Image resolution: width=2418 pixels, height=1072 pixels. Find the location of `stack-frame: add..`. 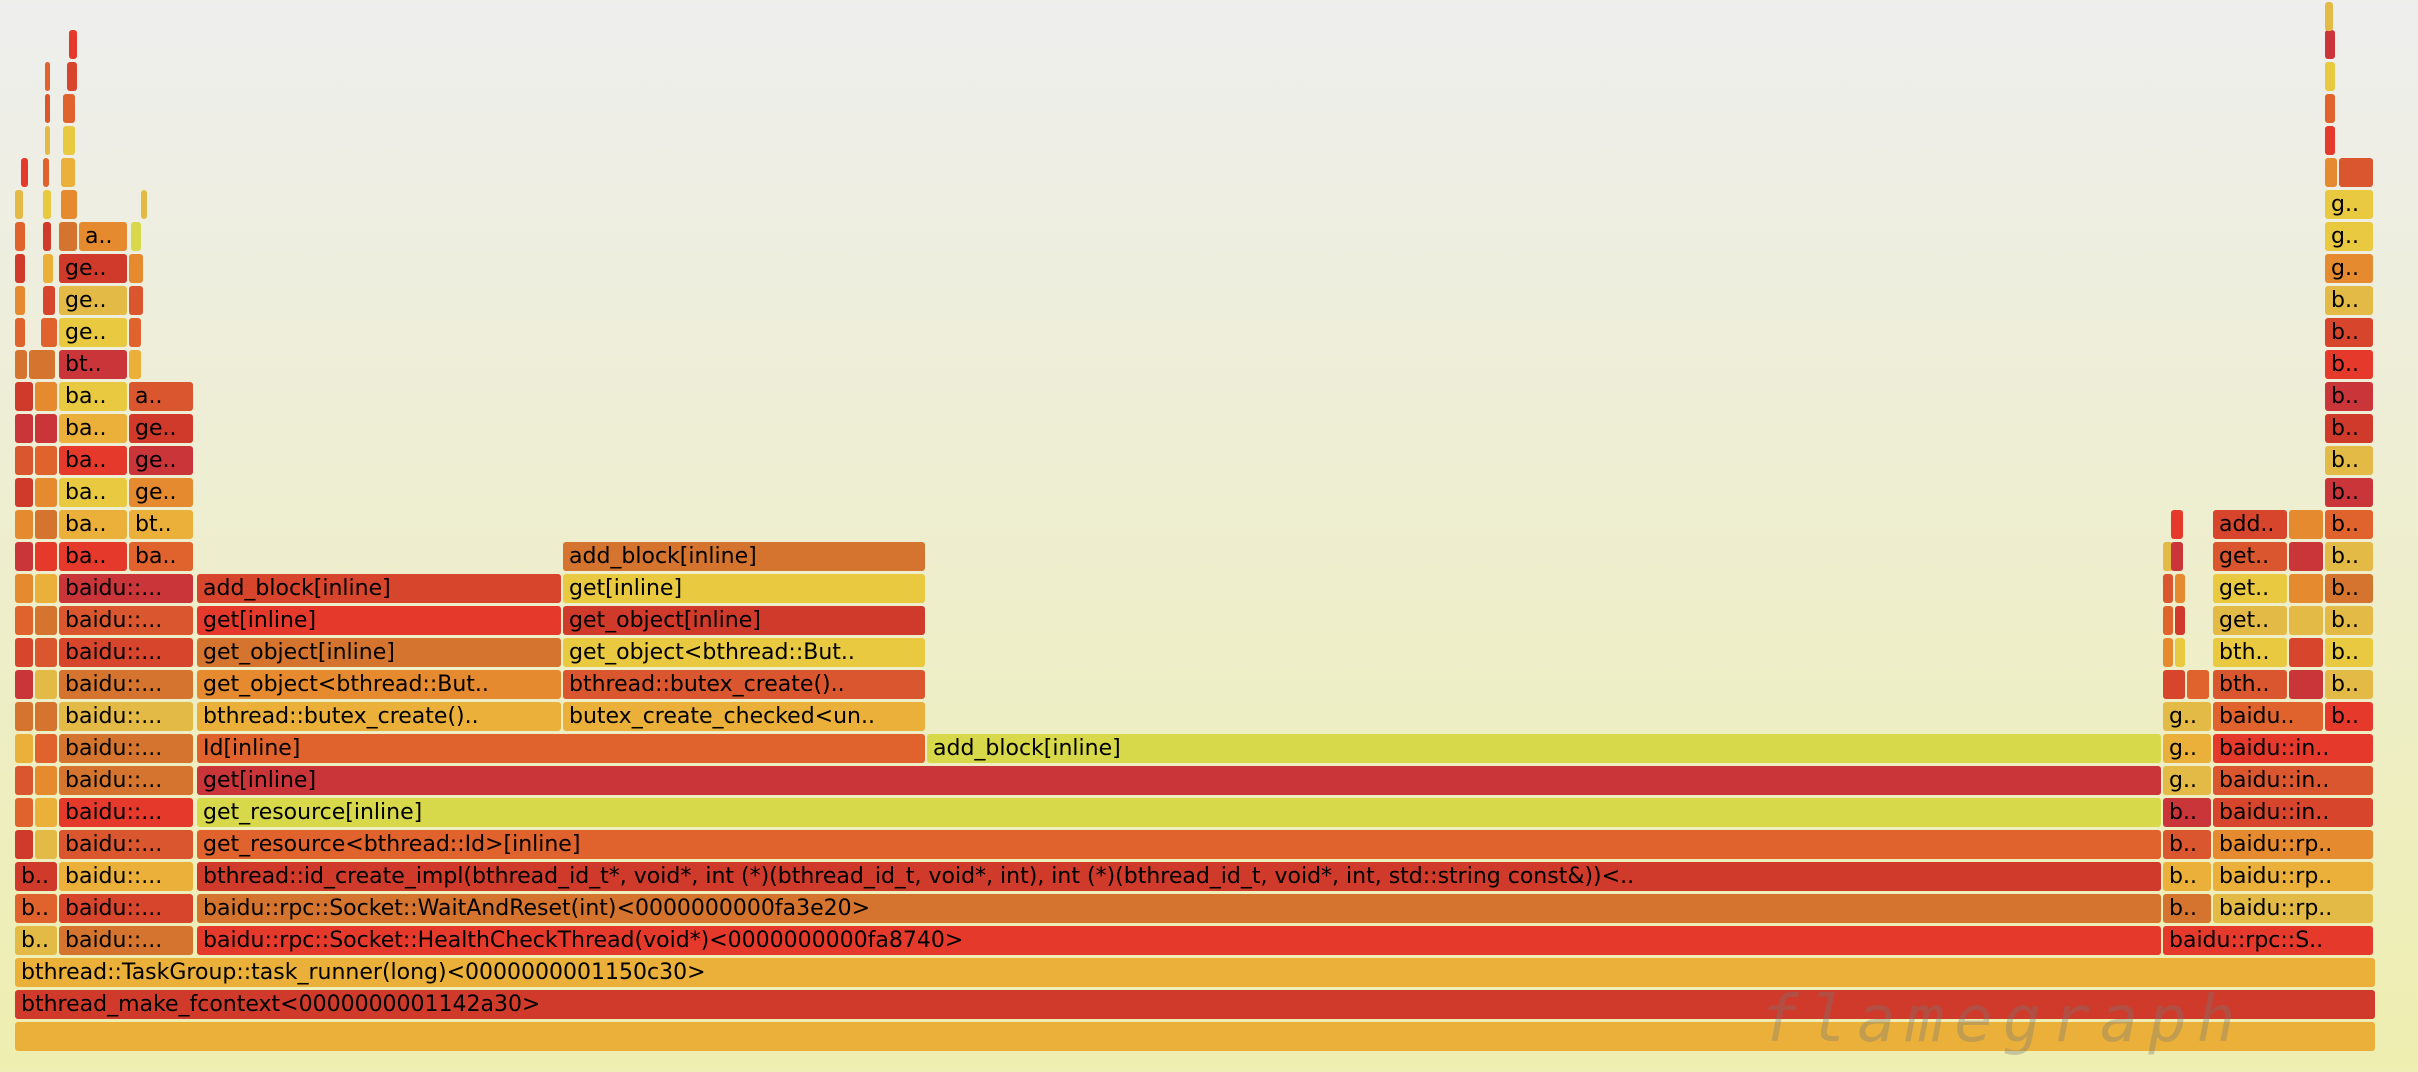

stack-frame: add.. is located at coordinates (2250, 524).